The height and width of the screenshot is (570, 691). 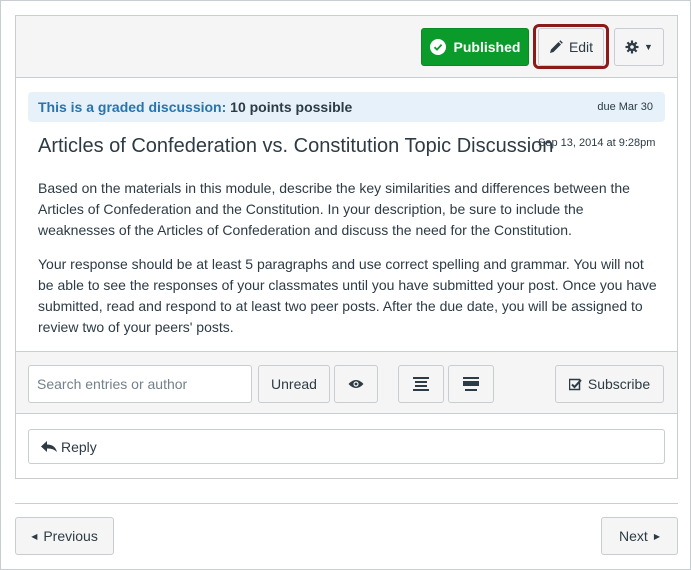 I want to click on eye-icon, so click(x=356, y=384).